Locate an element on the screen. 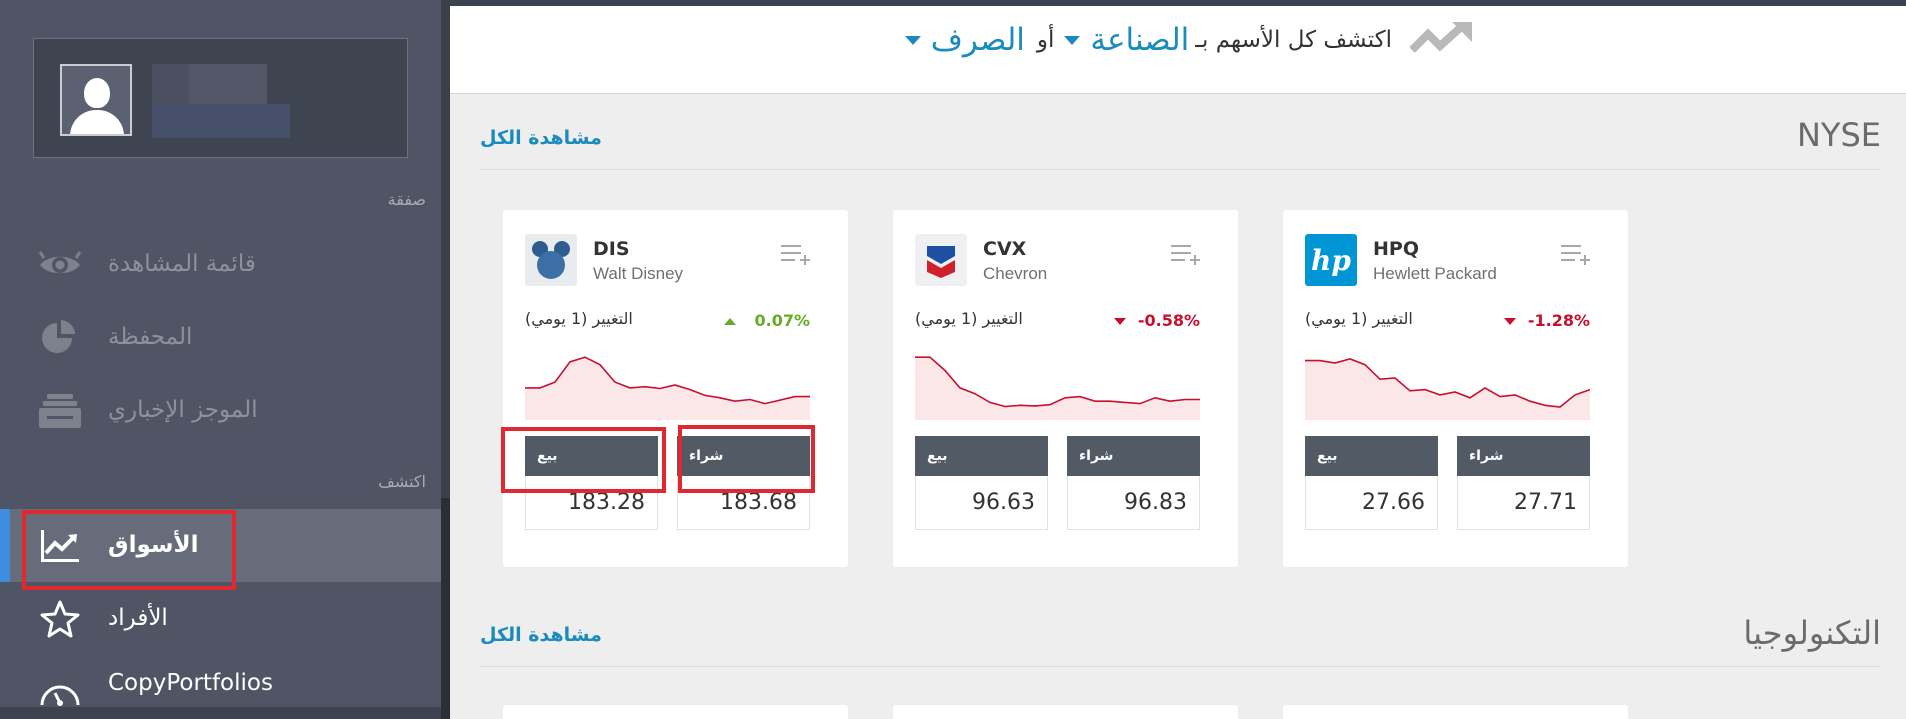  company-name: Hewlett Packard is located at coordinates (1435, 273).